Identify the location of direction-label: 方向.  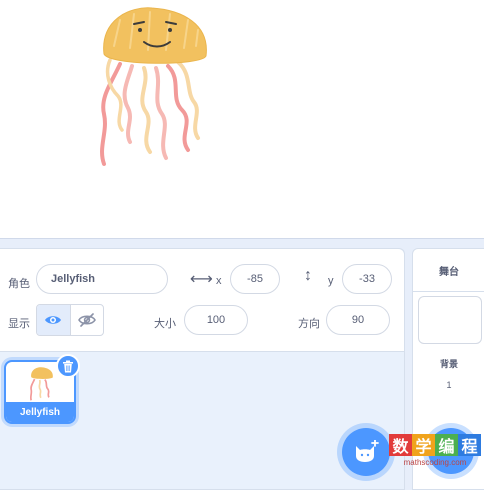
(309, 324).